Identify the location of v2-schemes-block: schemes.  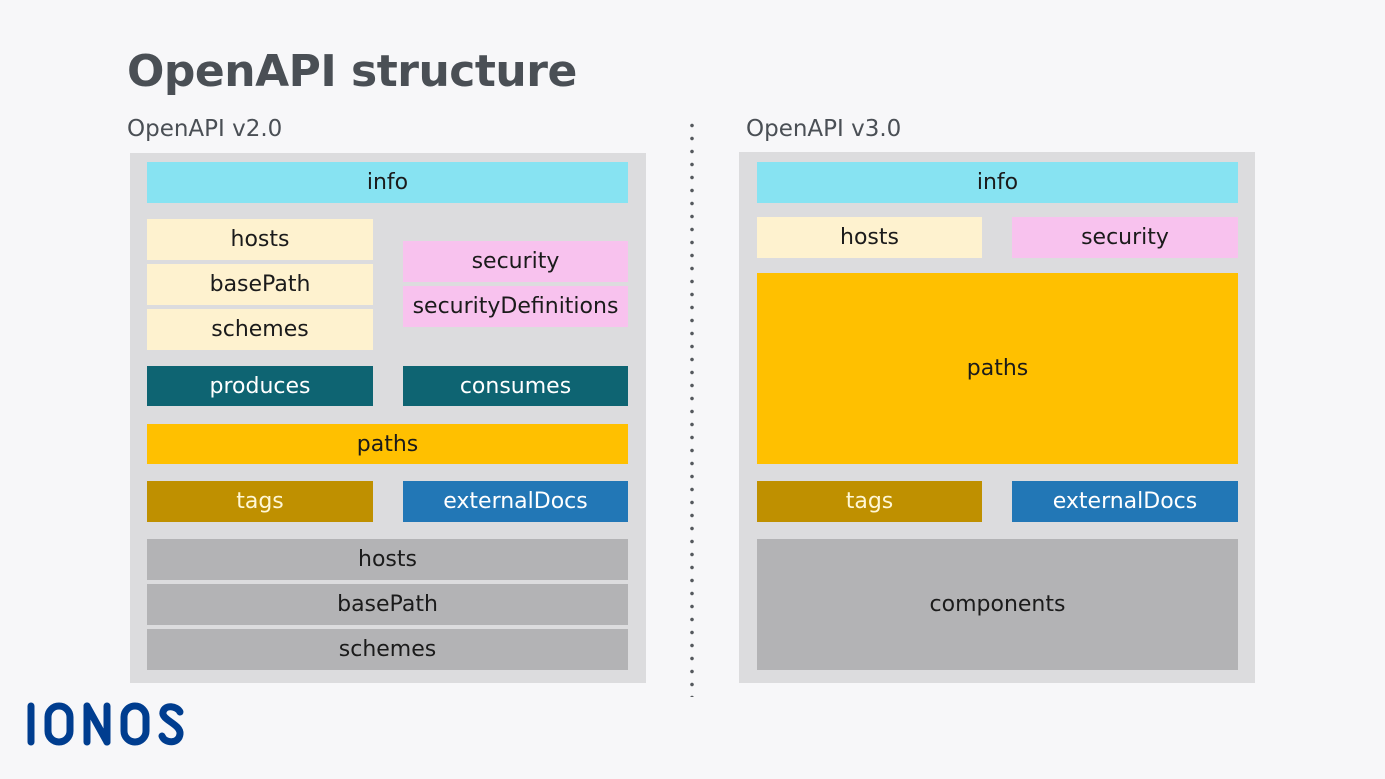
(260, 329).